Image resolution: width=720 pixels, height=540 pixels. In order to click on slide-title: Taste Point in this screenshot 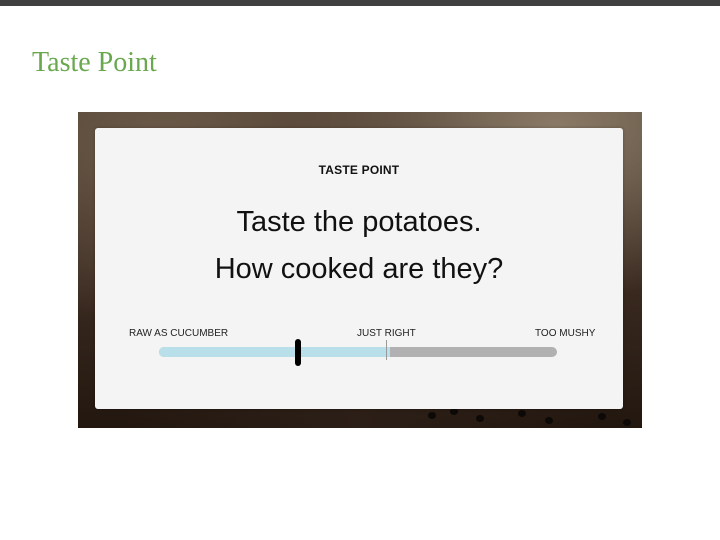, I will do `click(94, 62)`.